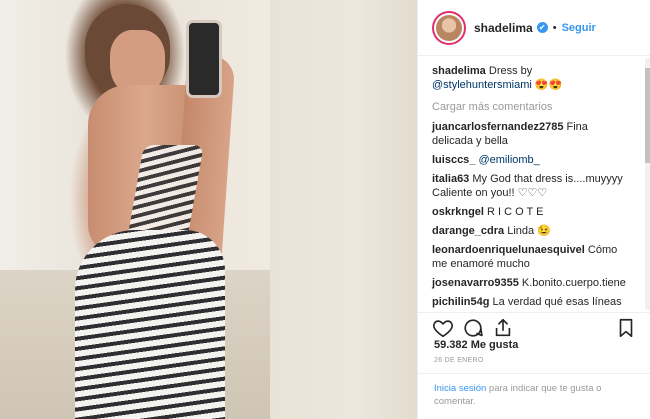 The width and height of the screenshot is (650, 419). I want to click on scrollbar-thumb, so click(647, 115).